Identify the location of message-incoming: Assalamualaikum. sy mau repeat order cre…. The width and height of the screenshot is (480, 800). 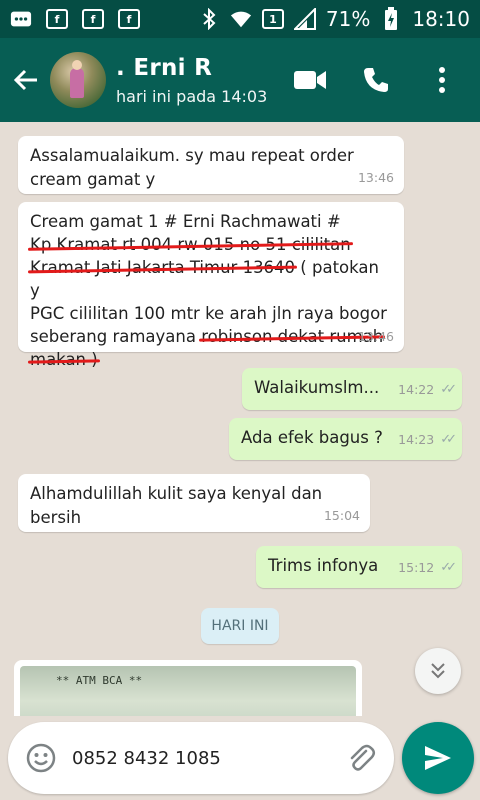
(211, 165).